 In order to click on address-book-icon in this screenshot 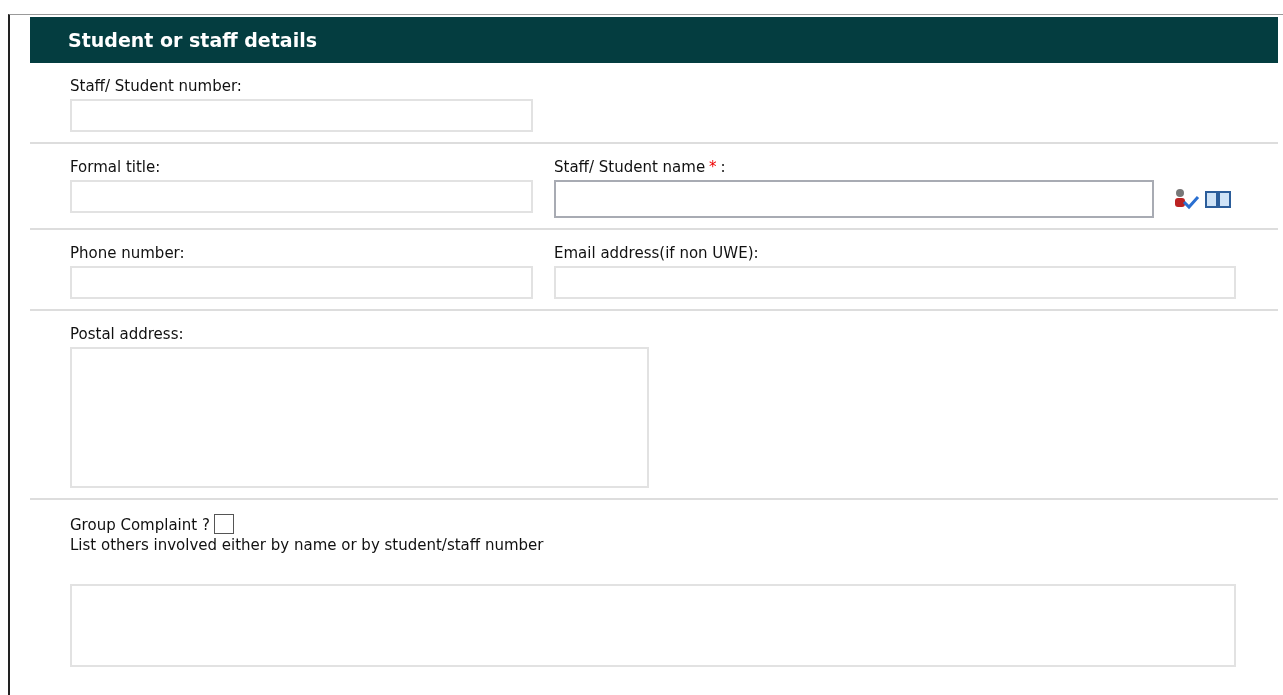, I will do `click(1218, 199)`.